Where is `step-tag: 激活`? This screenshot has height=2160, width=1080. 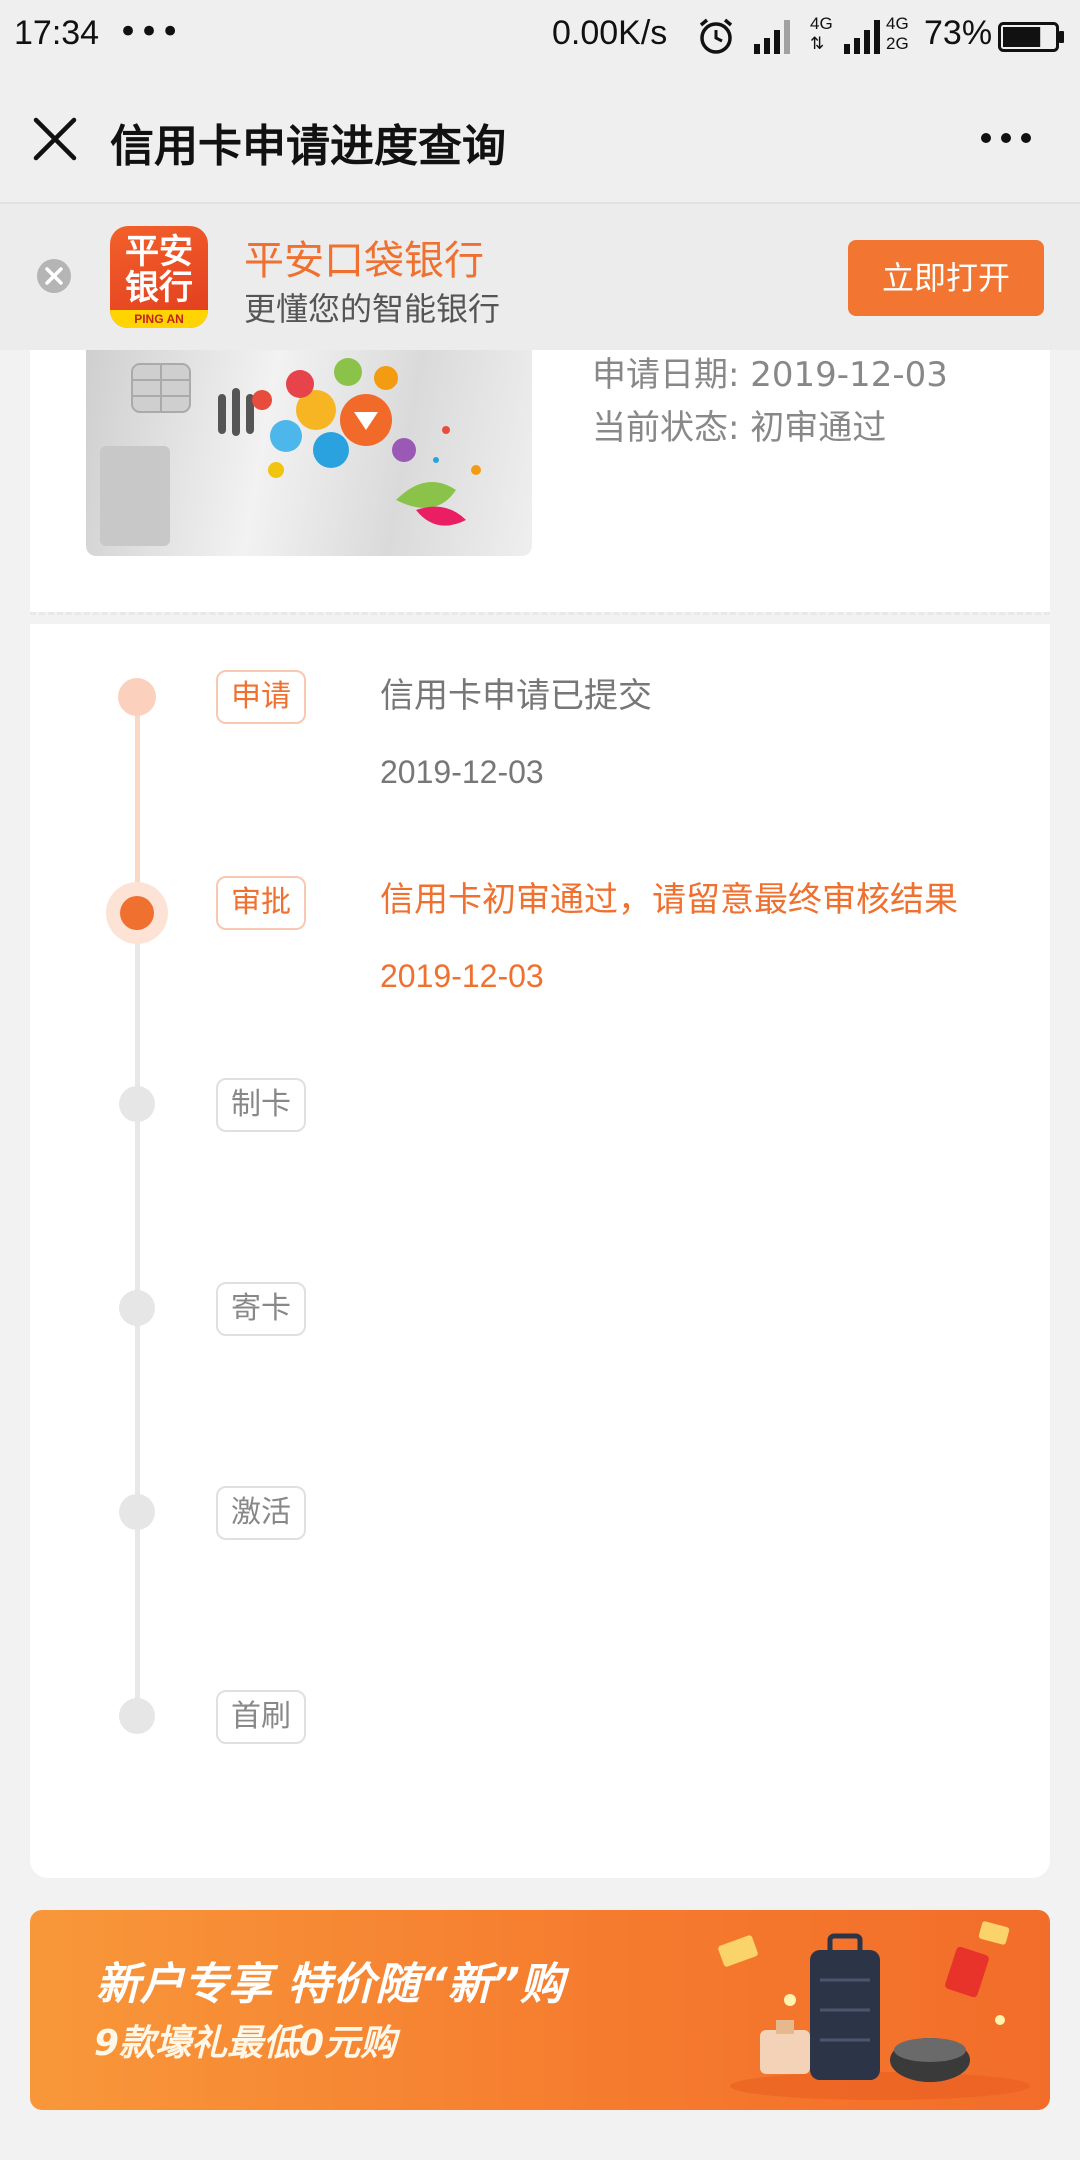 step-tag: 激活 is located at coordinates (261, 1513).